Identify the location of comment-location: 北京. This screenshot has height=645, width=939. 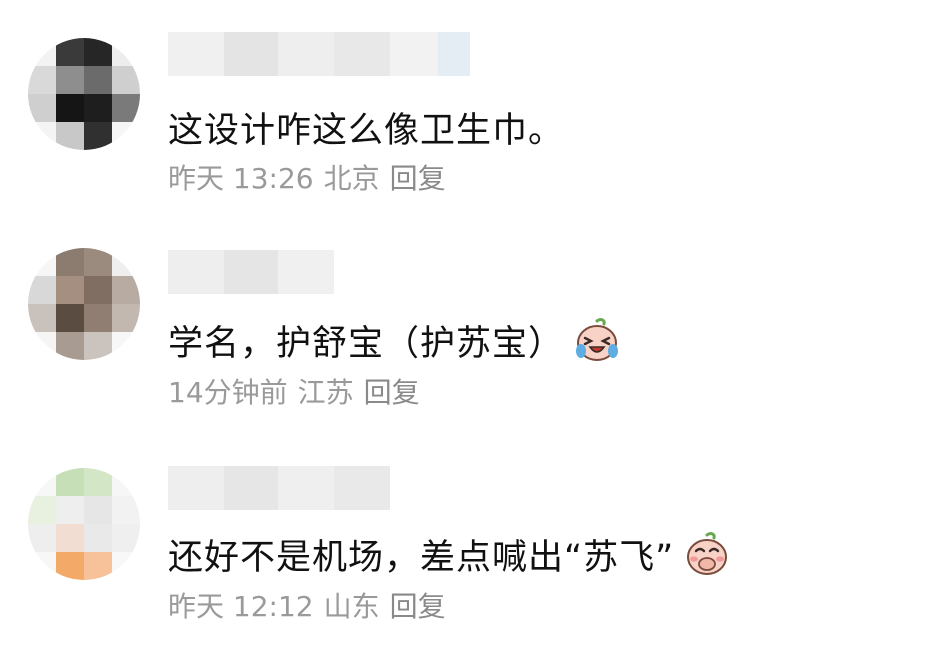
(351, 178).